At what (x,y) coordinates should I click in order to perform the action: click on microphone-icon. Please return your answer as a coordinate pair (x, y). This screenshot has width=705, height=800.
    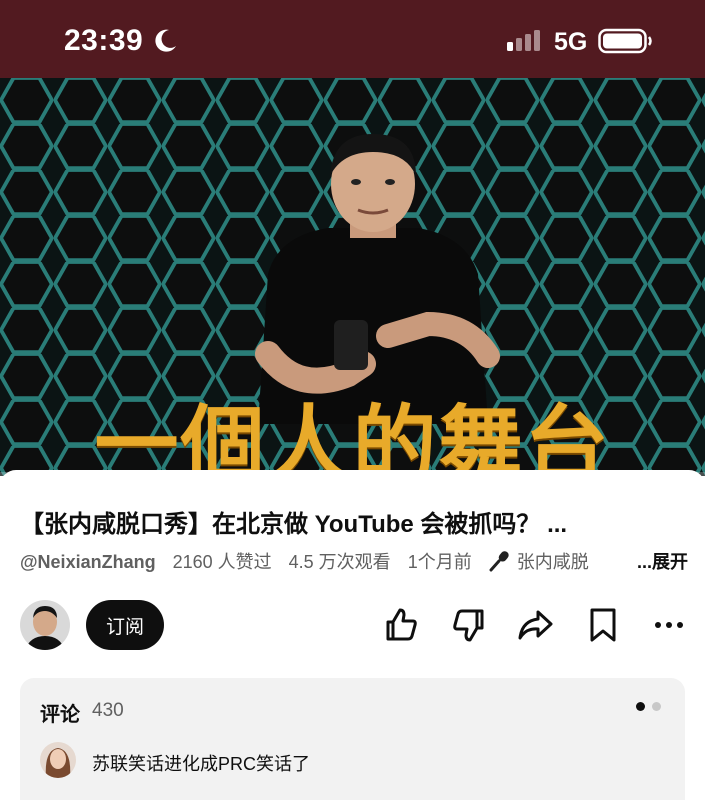
    Looking at the image, I should click on (499, 561).